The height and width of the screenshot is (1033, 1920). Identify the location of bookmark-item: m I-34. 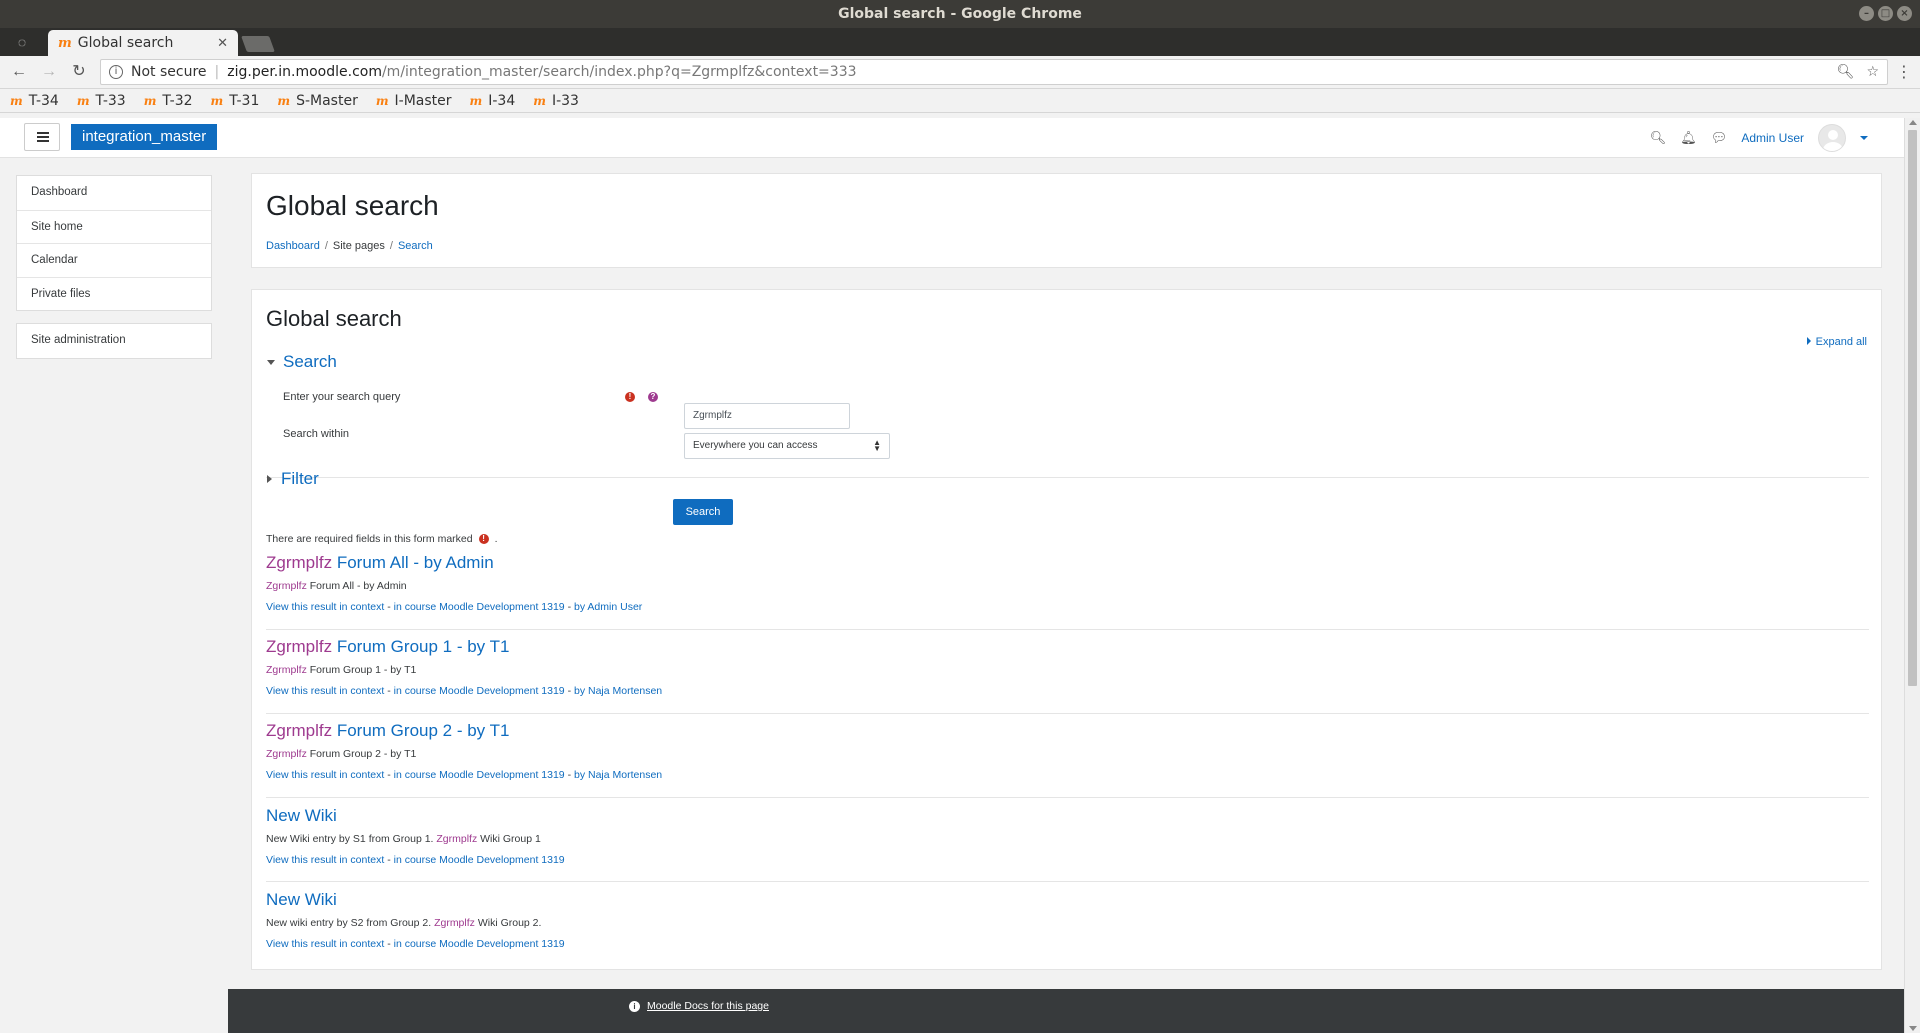
(493, 101).